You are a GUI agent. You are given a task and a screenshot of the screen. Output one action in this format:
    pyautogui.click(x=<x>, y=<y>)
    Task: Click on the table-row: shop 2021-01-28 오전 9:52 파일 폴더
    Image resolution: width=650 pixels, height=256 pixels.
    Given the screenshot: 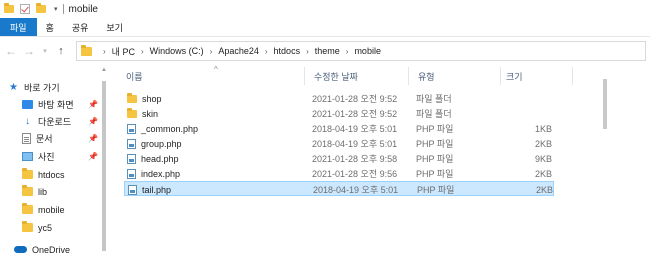 What is the action you would take?
    pyautogui.click(x=339, y=98)
    